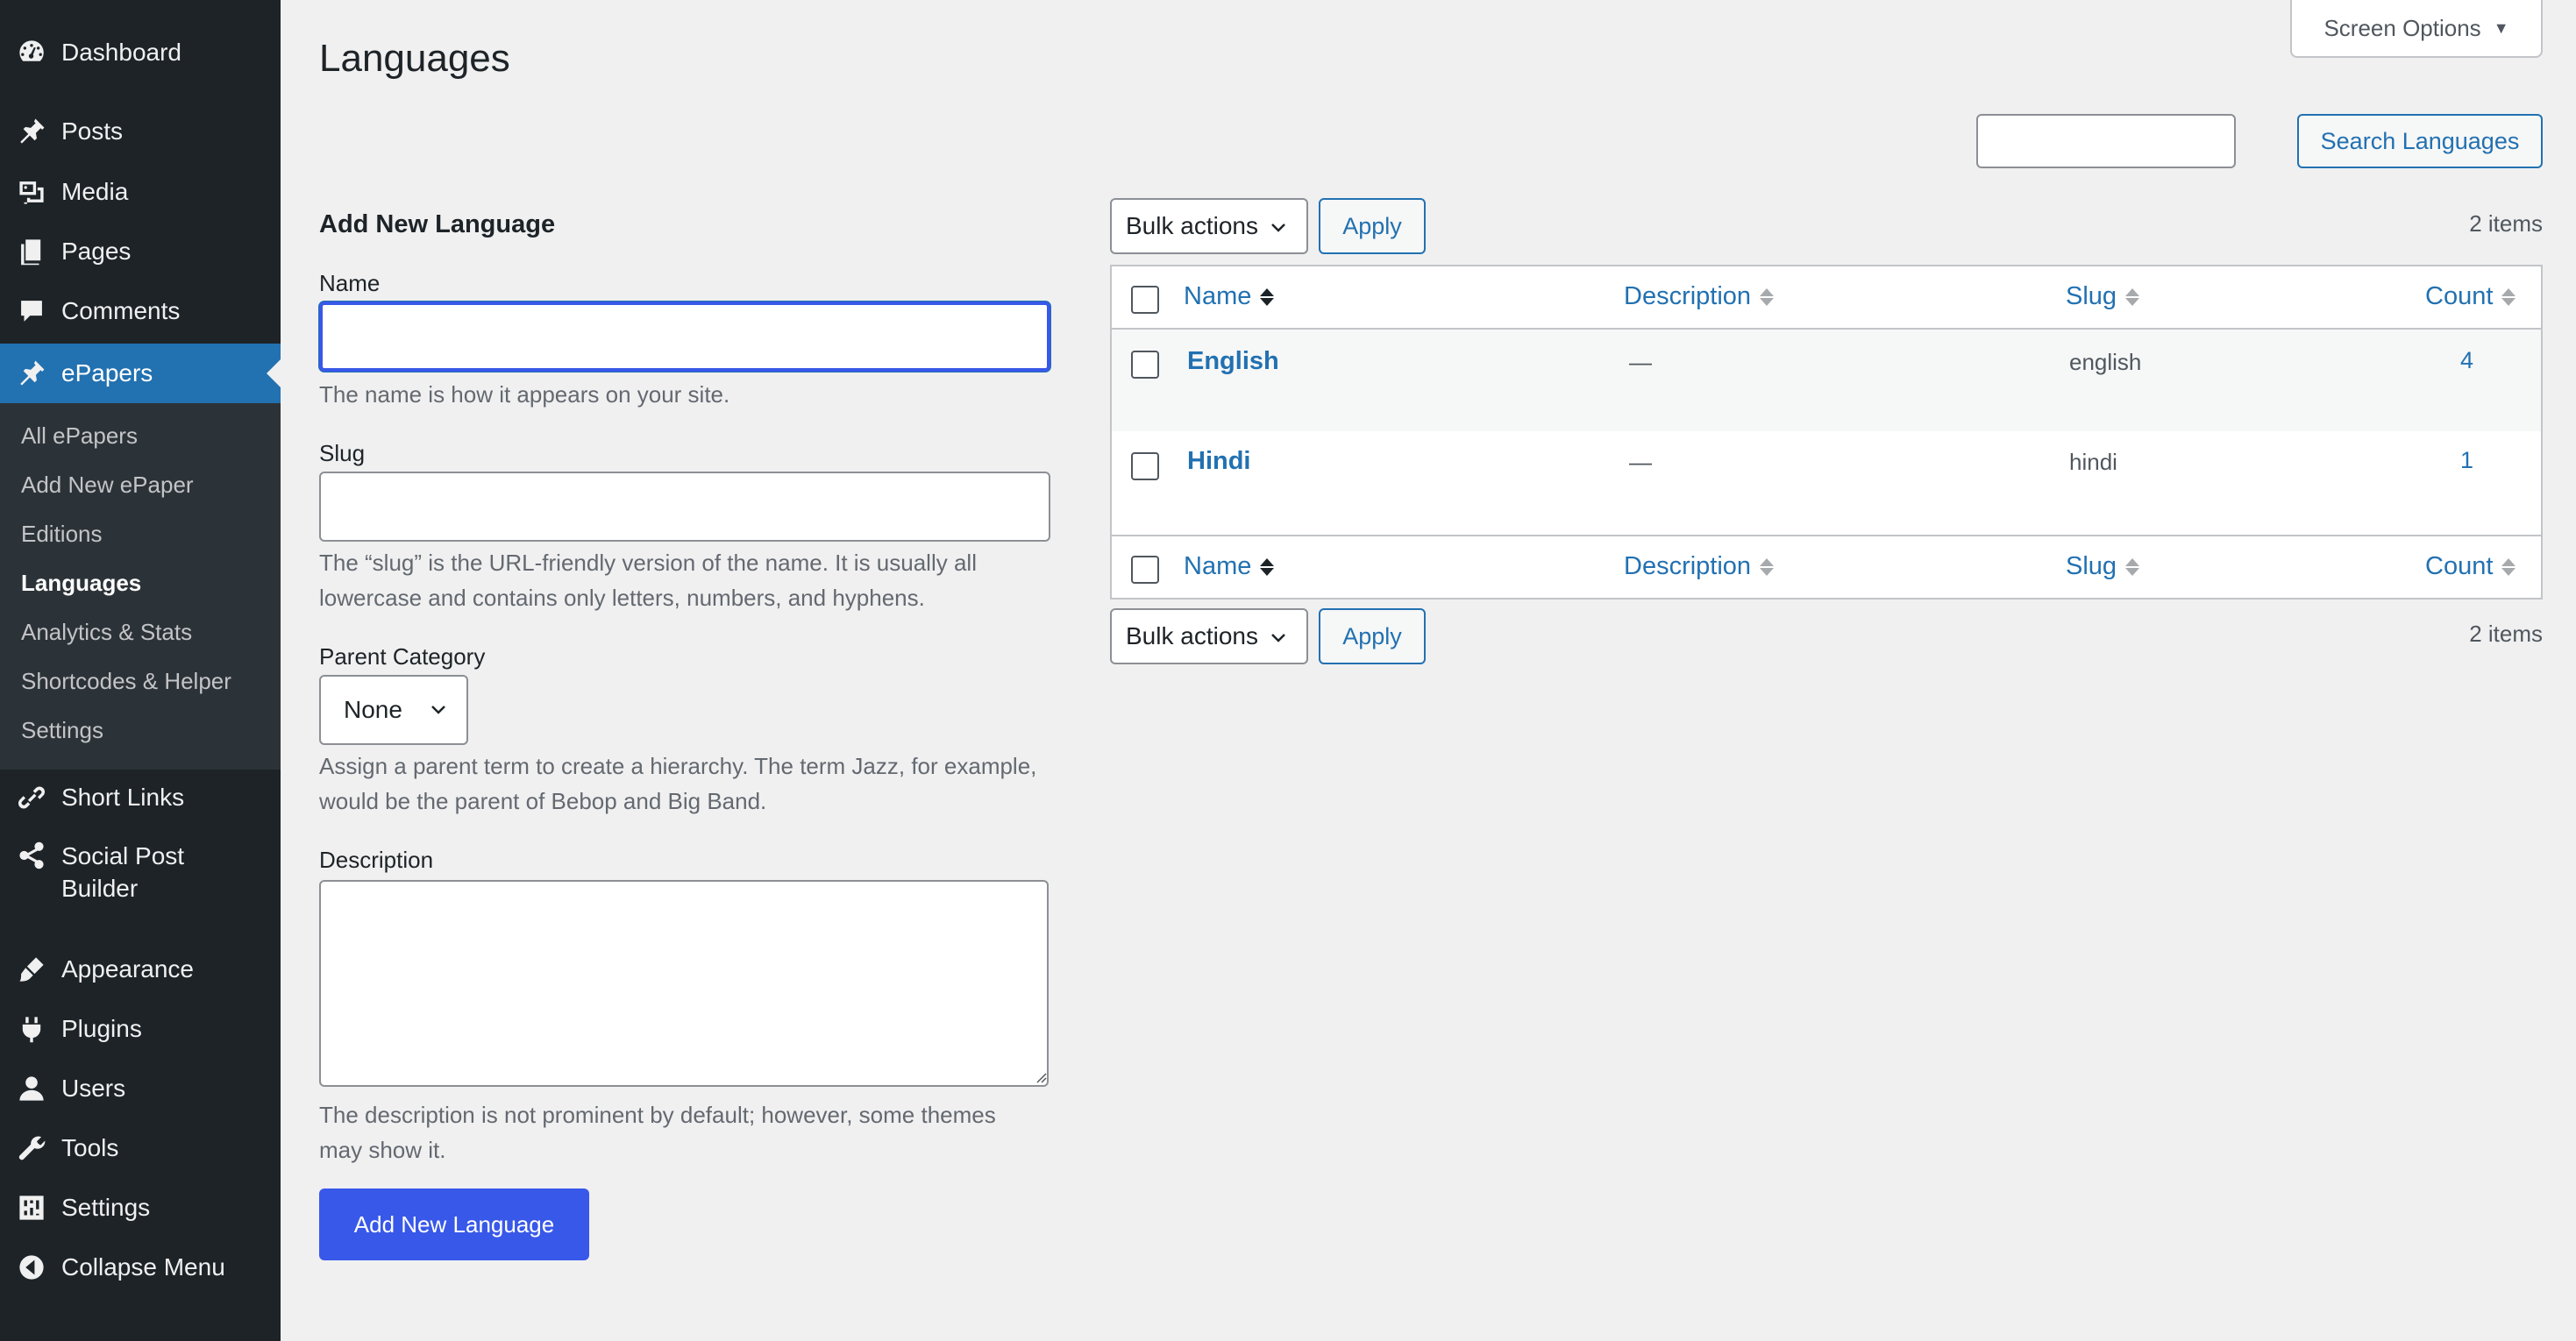  I want to click on brush-icon, so click(31, 969).